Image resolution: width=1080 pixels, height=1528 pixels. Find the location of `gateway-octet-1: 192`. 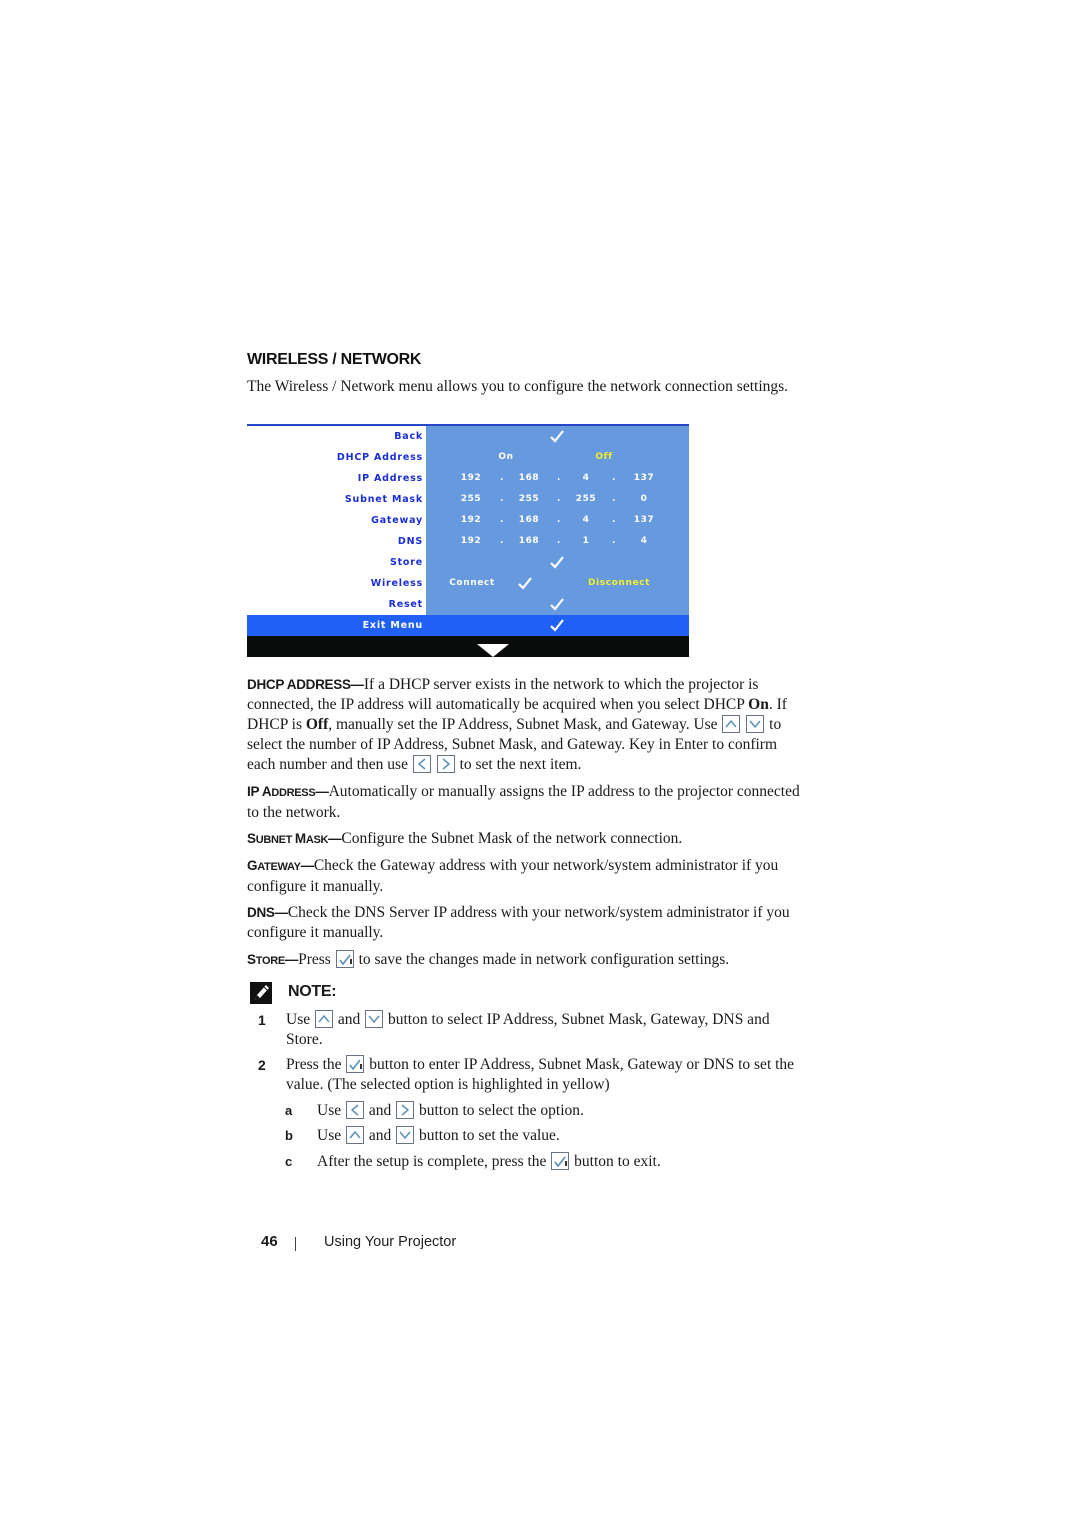

gateway-octet-1: 192 is located at coordinates (471, 520).